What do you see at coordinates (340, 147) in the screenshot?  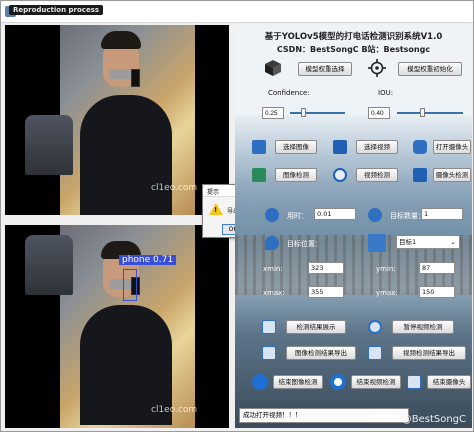 I see `video-play-icon` at bounding box center [340, 147].